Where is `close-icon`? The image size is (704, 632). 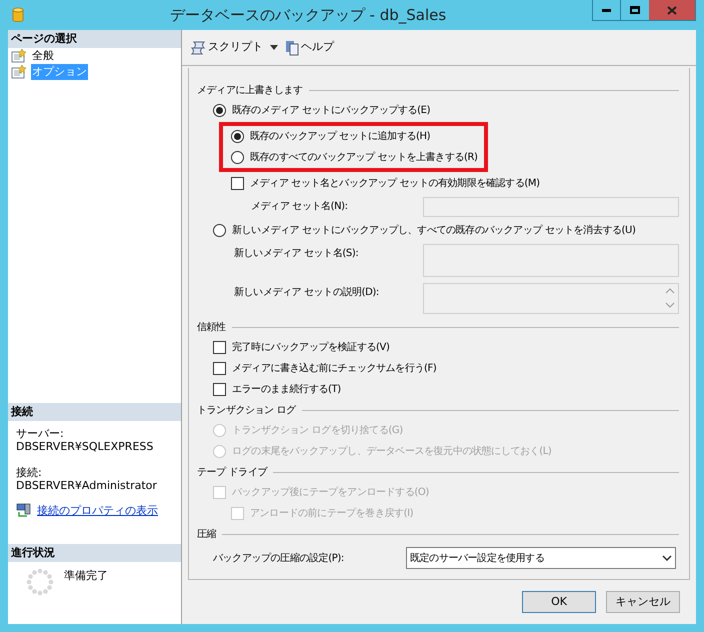
close-icon is located at coordinates (672, 10).